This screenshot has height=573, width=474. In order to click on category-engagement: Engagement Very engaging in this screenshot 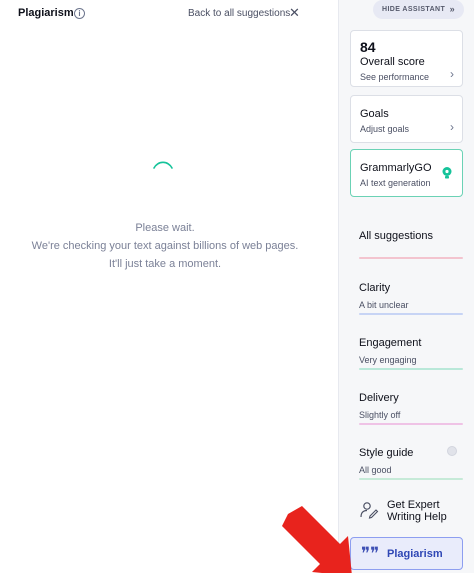, I will do `click(411, 354)`.